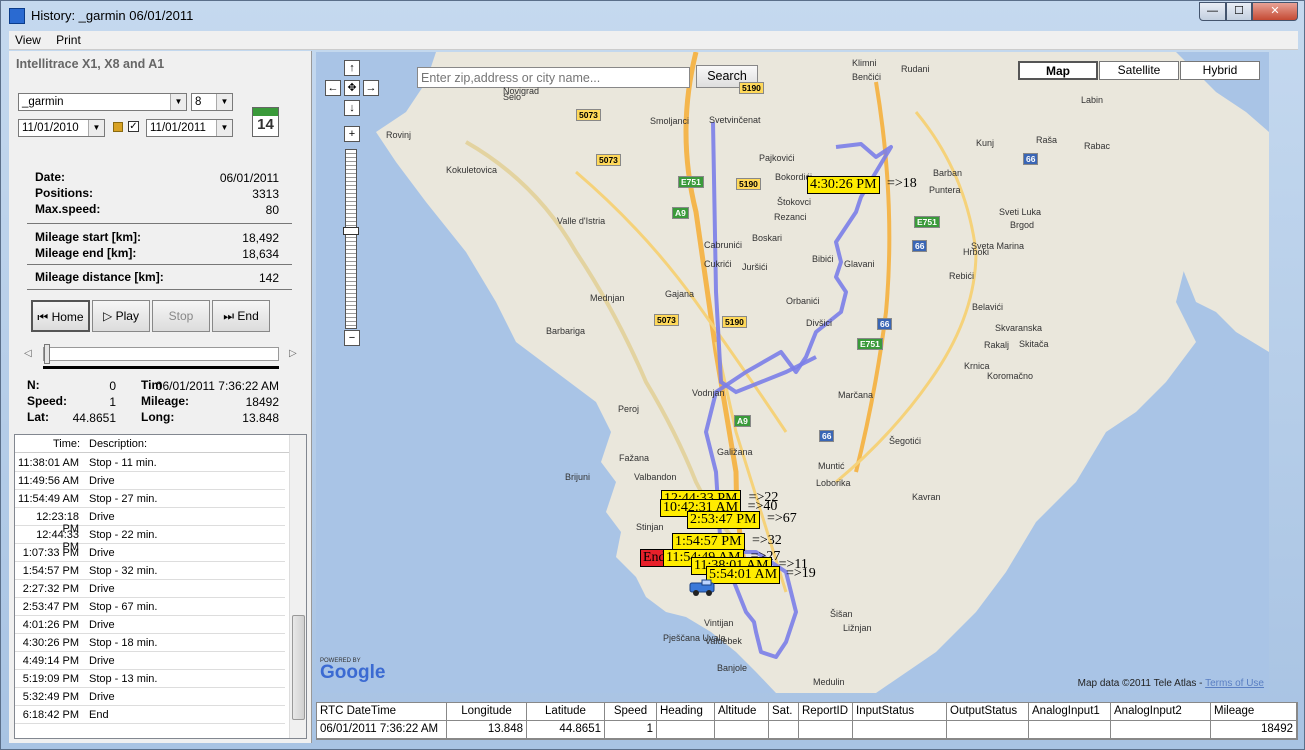 The height and width of the screenshot is (750, 1305). Describe the element at coordinates (578, 477) in the screenshot. I see `map-town-label: Brijuni` at that location.